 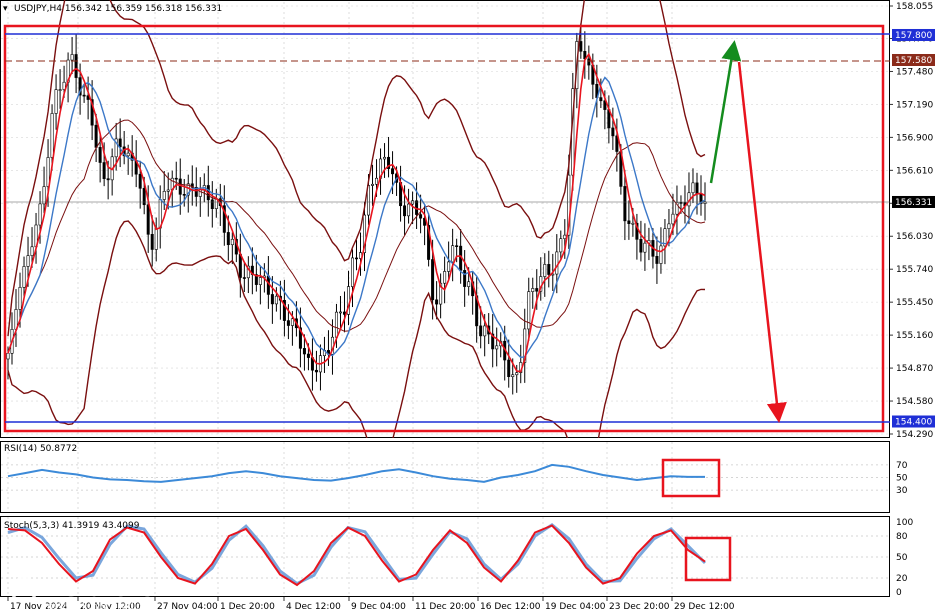 I want to click on dropdown-arrow-icon: ▾, so click(x=5, y=9).